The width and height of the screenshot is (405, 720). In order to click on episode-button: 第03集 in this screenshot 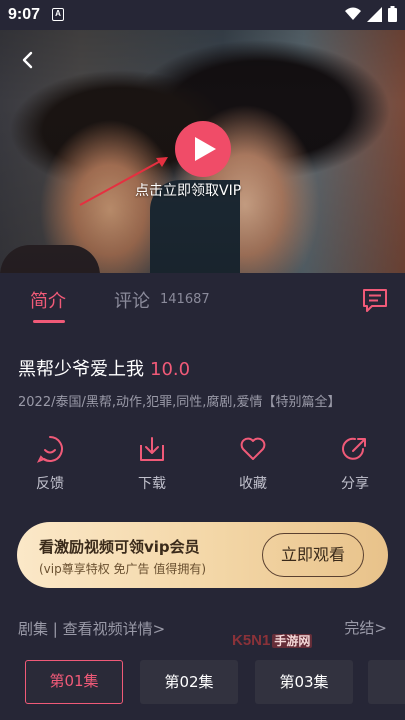, I will do `click(304, 682)`.